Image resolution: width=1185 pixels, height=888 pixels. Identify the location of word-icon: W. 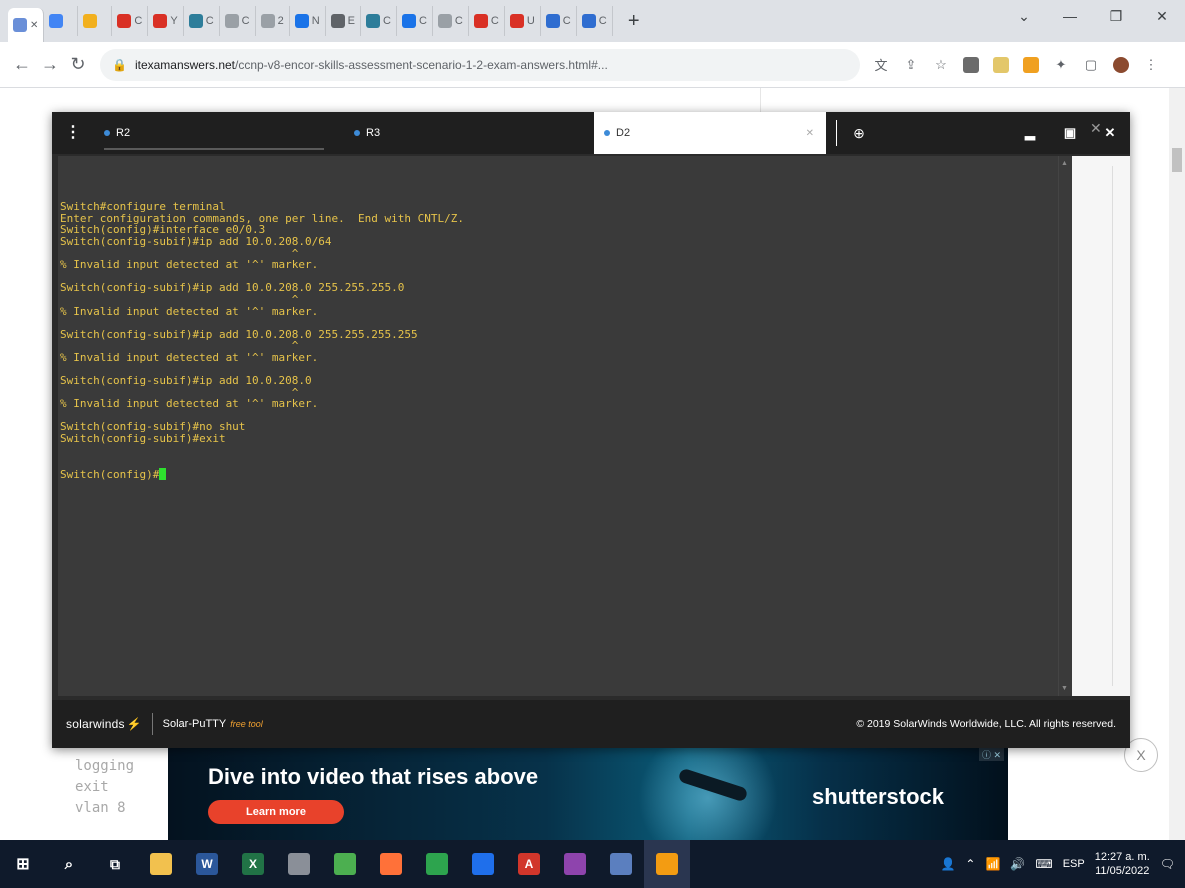
(207, 864).